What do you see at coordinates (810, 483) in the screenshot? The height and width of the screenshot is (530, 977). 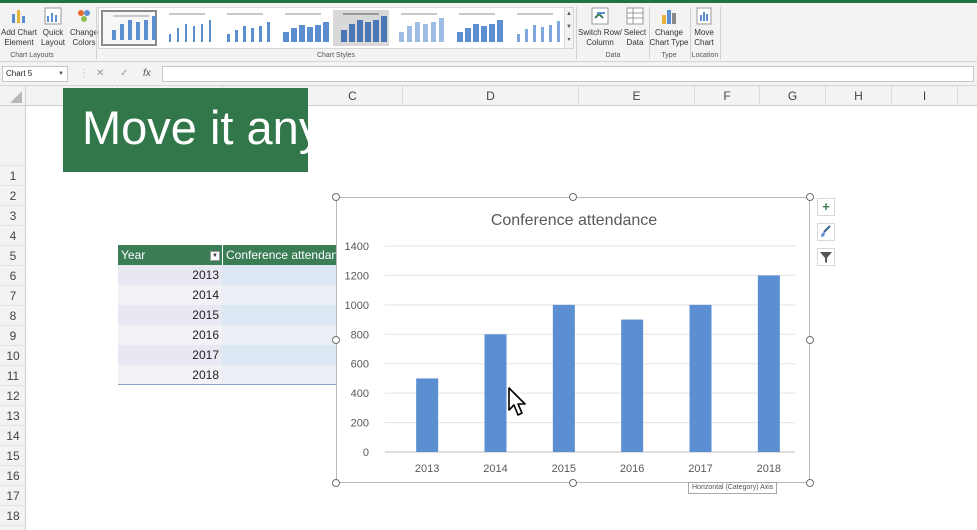 I see `resize-handle-bottom-right` at bounding box center [810, 483].